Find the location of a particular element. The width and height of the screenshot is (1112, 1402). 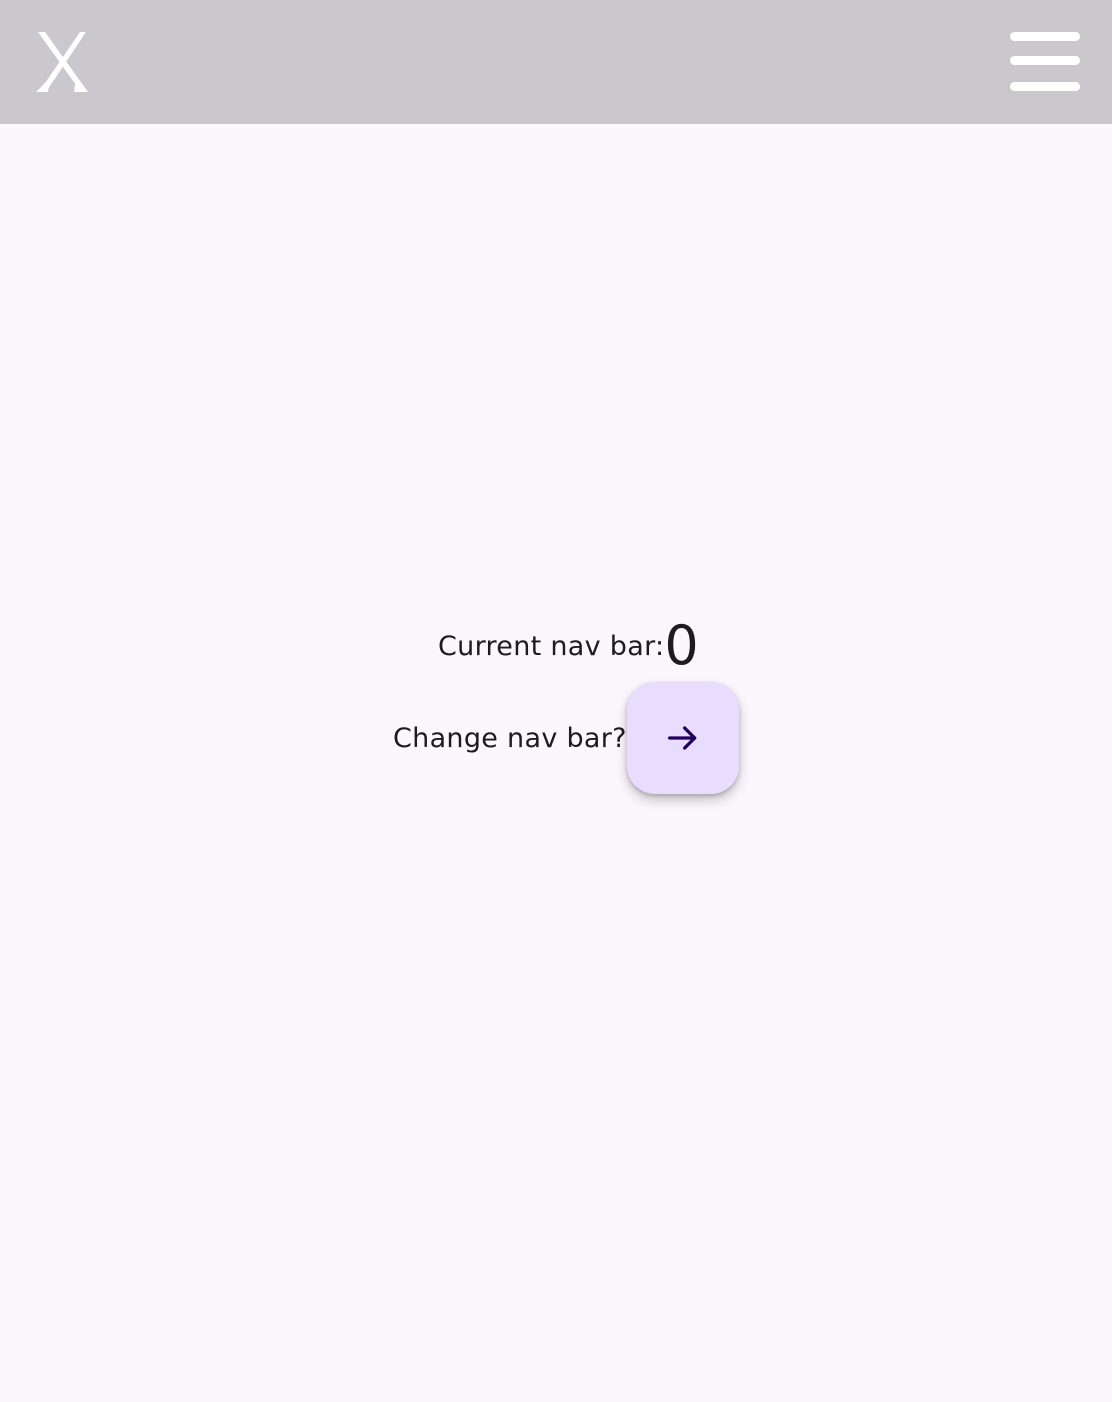

change-nav-bar-button is located at coordinates (682, 738).